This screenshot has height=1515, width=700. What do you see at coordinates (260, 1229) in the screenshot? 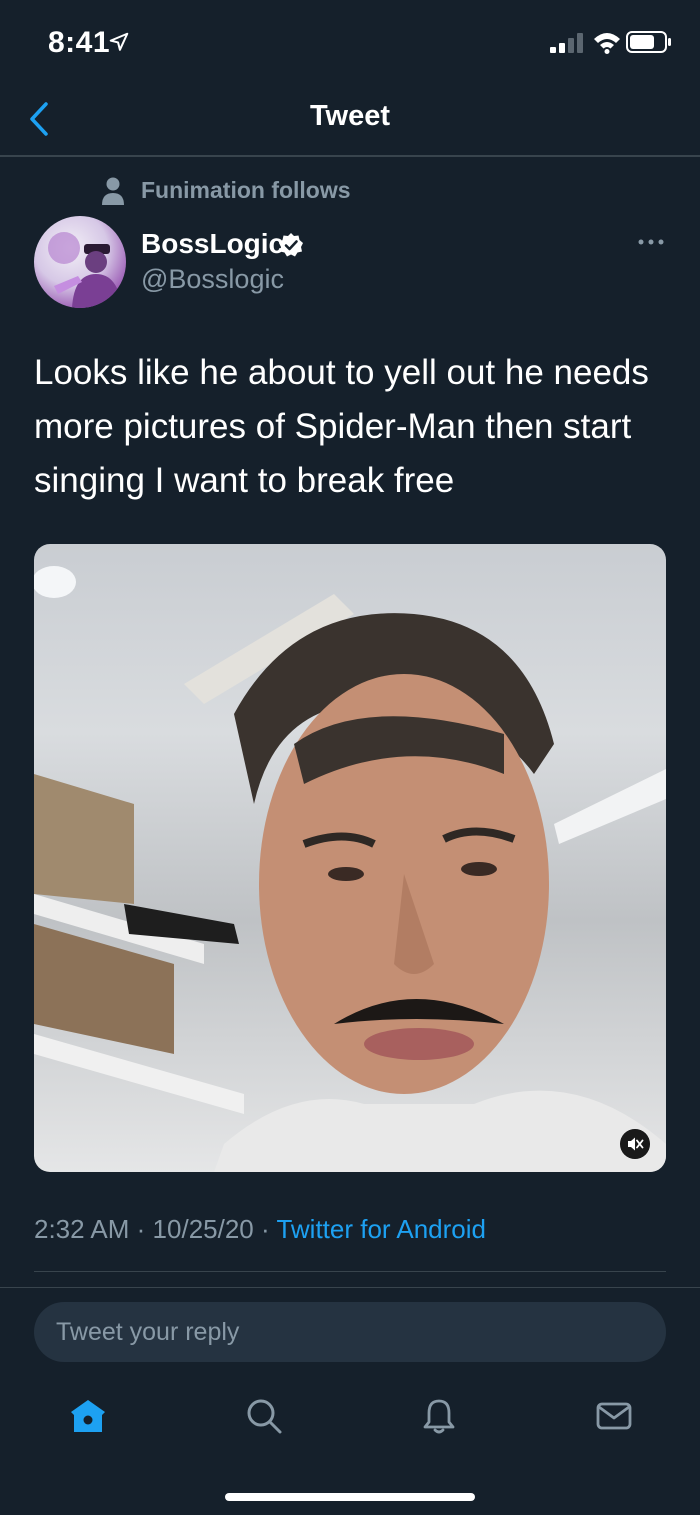
I see `tweet-meta: 2:32 AM · 10/25/20 · Twitter for Android` at bounding box center [260, 1229].